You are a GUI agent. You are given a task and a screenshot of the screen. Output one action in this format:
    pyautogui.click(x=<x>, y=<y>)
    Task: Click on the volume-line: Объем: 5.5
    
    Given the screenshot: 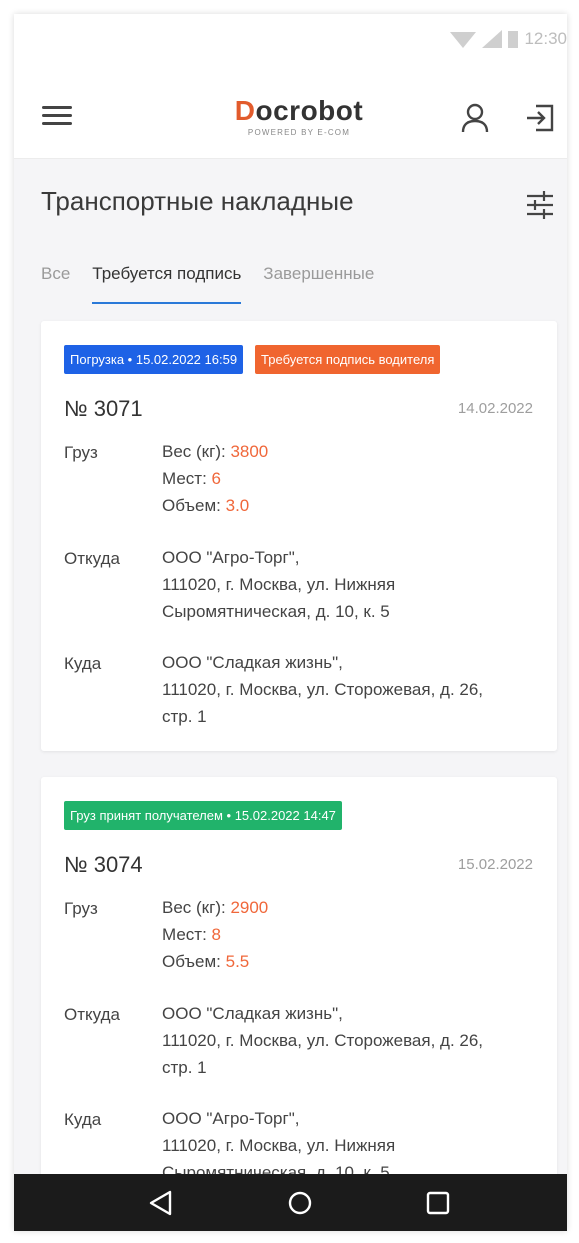 What is the action you would take?
    pyautogui.click(x=206, y=961)
    